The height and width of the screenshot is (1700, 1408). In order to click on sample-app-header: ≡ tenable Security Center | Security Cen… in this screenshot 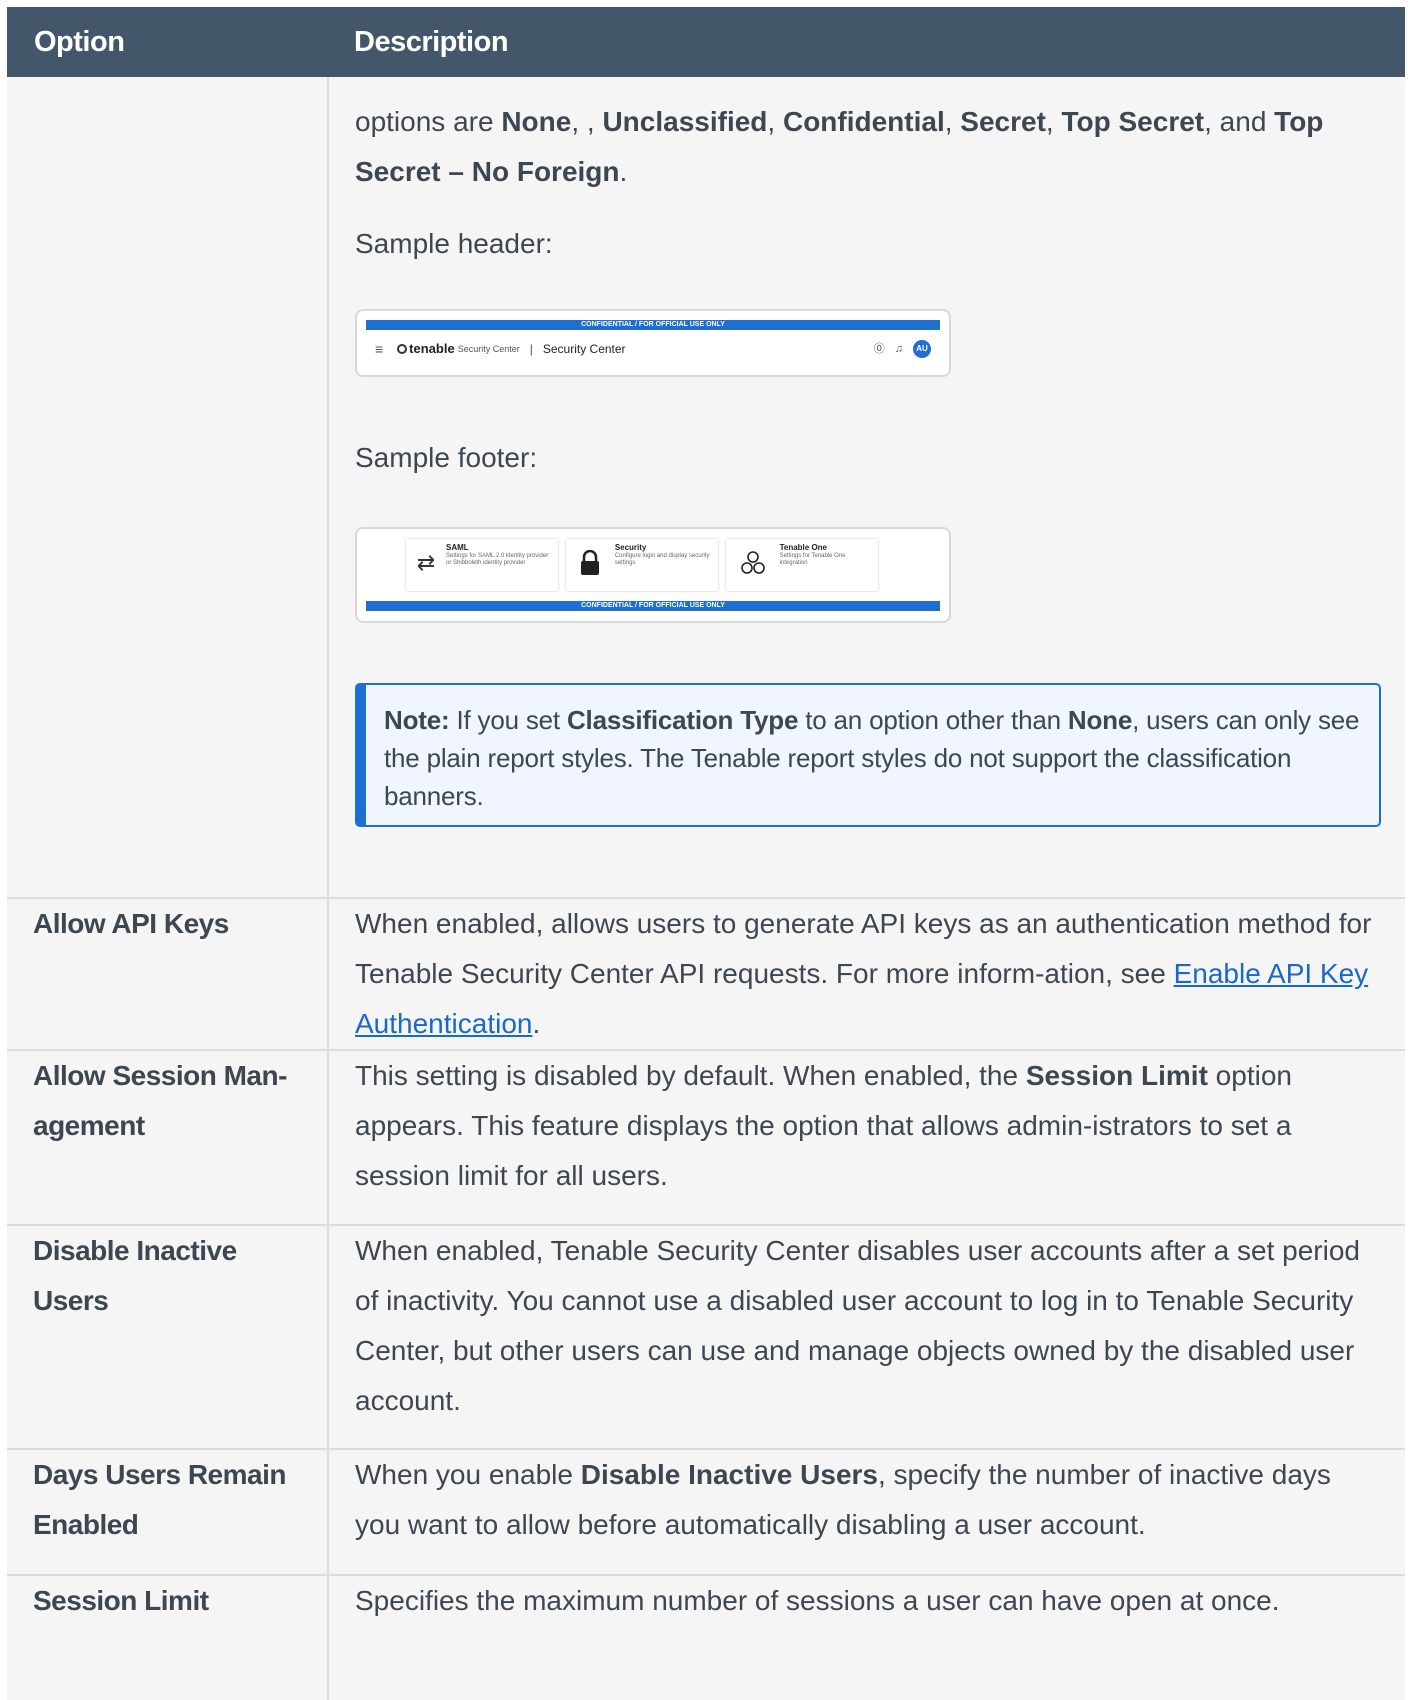, I will do `click(653, 349)`.